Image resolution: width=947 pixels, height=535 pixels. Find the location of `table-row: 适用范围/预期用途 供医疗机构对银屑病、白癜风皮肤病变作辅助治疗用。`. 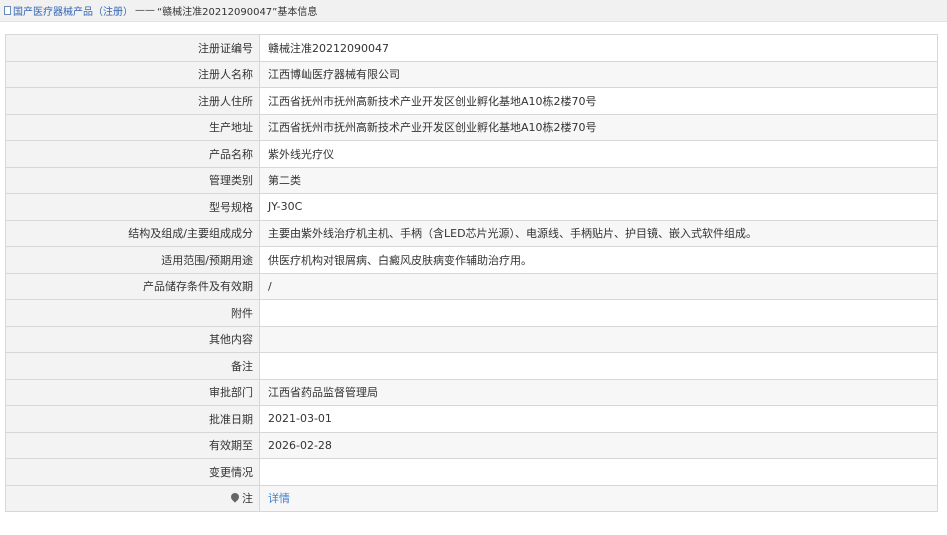

table-row: 适用范围/预期用途 供医疗机构对银屑病、白癜风皮肤病变作辅助治疗用。 is located at coordinates (471, 260).